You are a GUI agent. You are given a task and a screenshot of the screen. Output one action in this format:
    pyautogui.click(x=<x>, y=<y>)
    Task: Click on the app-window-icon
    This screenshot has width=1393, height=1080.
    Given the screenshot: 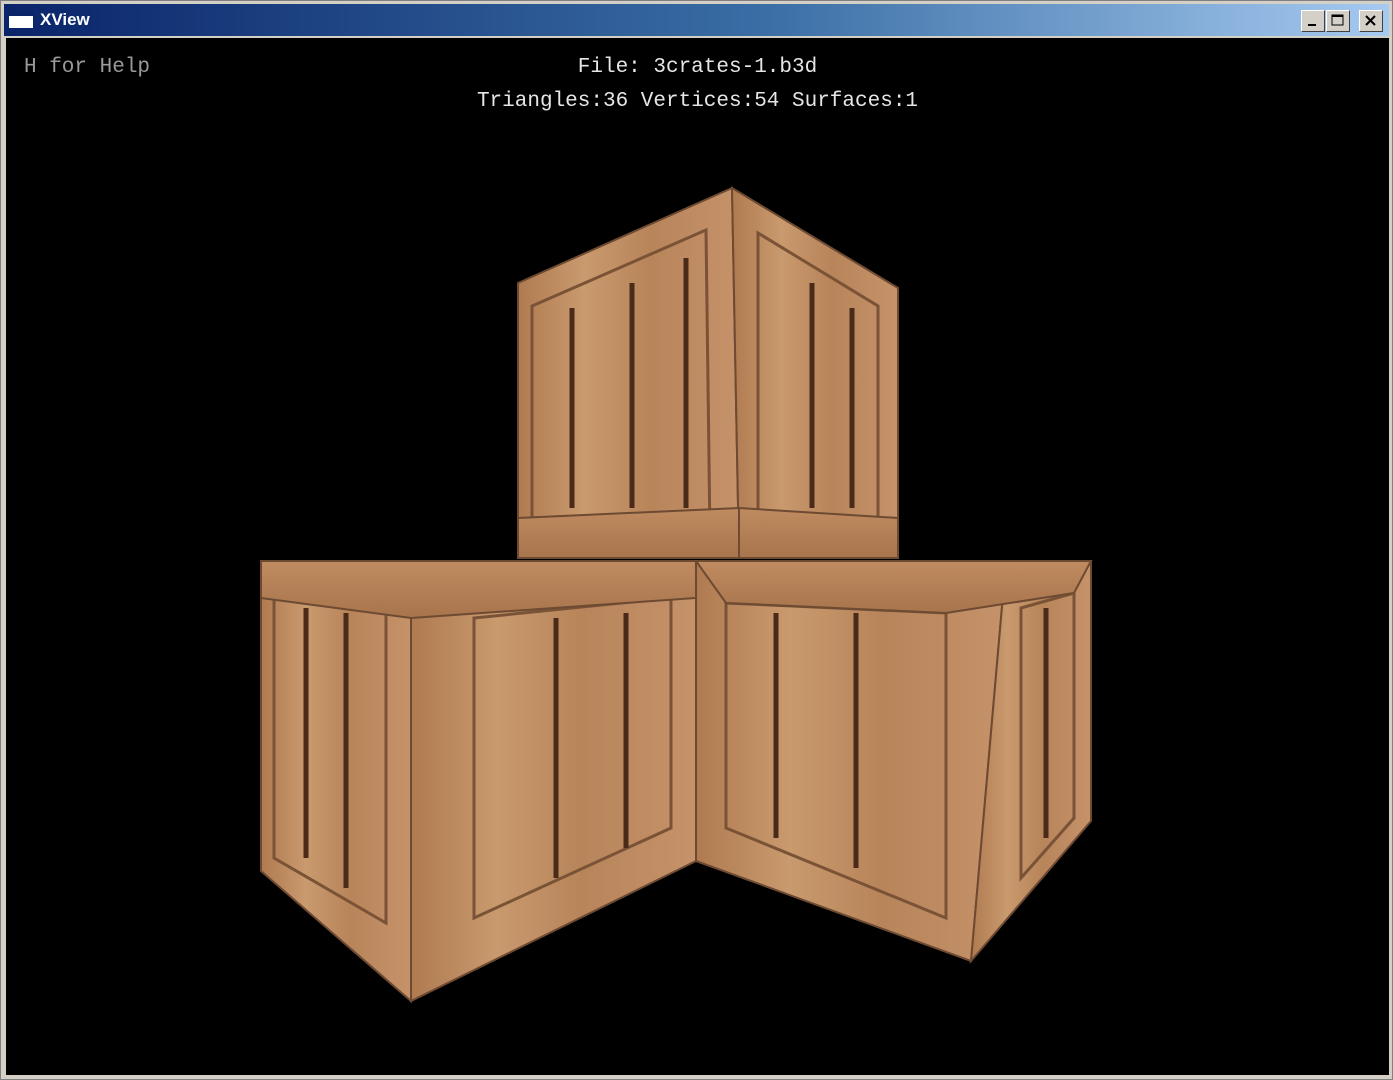 What is the action you would take?
    pyautogui.click(x=21, y=20)
    